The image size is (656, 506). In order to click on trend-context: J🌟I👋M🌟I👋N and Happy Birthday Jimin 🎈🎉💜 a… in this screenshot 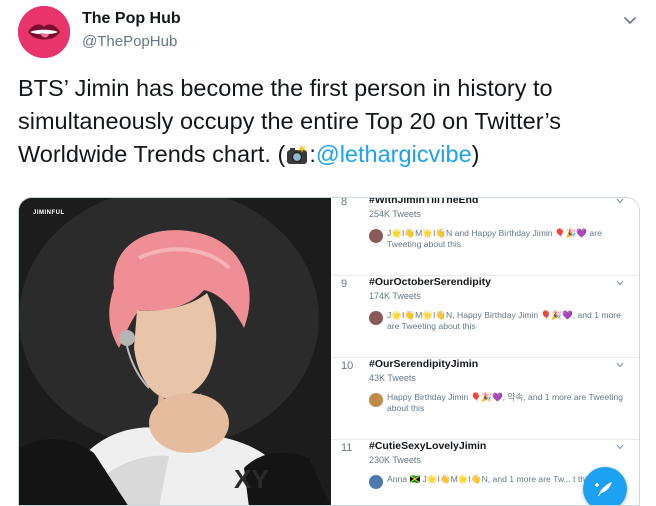, I will do `click(500, 239)`.